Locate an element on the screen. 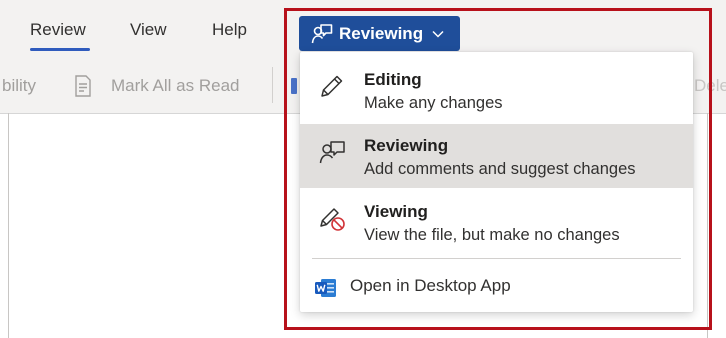 The width and height of the screenshot is (726, 338). editing-mode-button: Reviewing is located at coordinates (379, 33).